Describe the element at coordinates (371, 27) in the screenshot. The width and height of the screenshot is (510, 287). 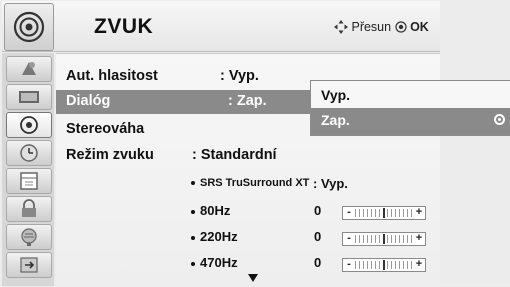
I see `move-hint-label: Přesun` at that location.